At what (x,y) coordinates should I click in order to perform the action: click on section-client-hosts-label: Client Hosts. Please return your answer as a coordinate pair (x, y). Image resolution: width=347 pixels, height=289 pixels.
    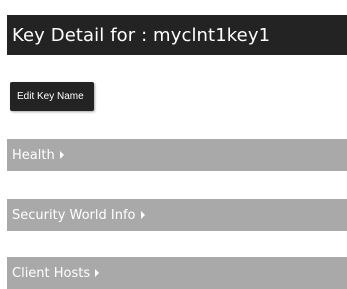
    Looking at the image, I should click on (51, 273).